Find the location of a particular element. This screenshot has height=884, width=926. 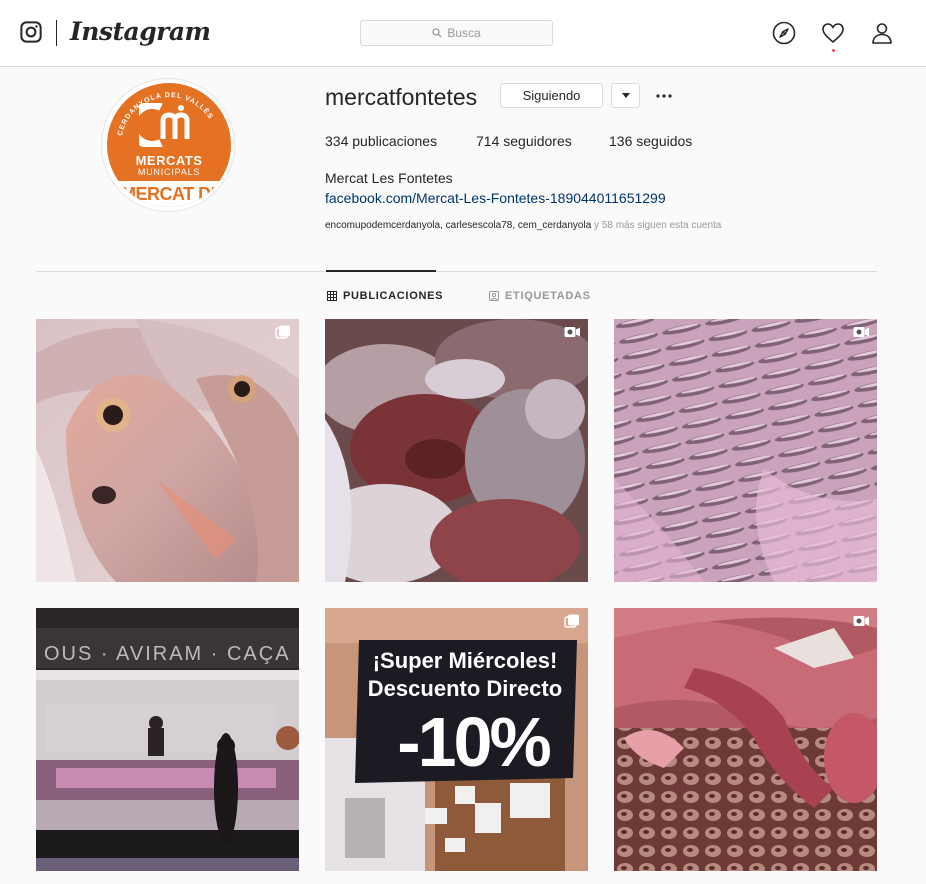

header-divider is located at coordinates (56, 33).